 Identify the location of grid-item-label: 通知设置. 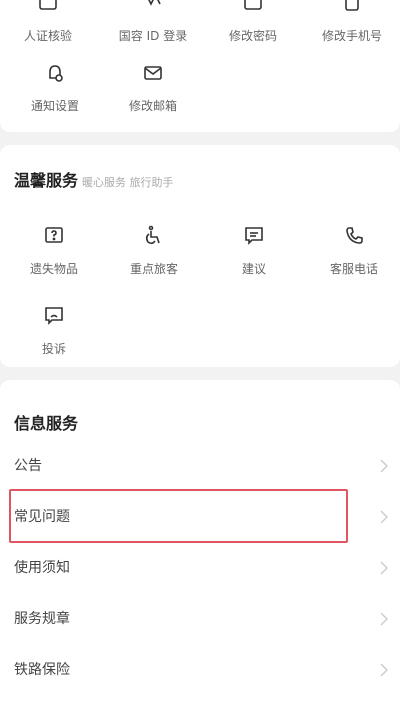
(54, 106).